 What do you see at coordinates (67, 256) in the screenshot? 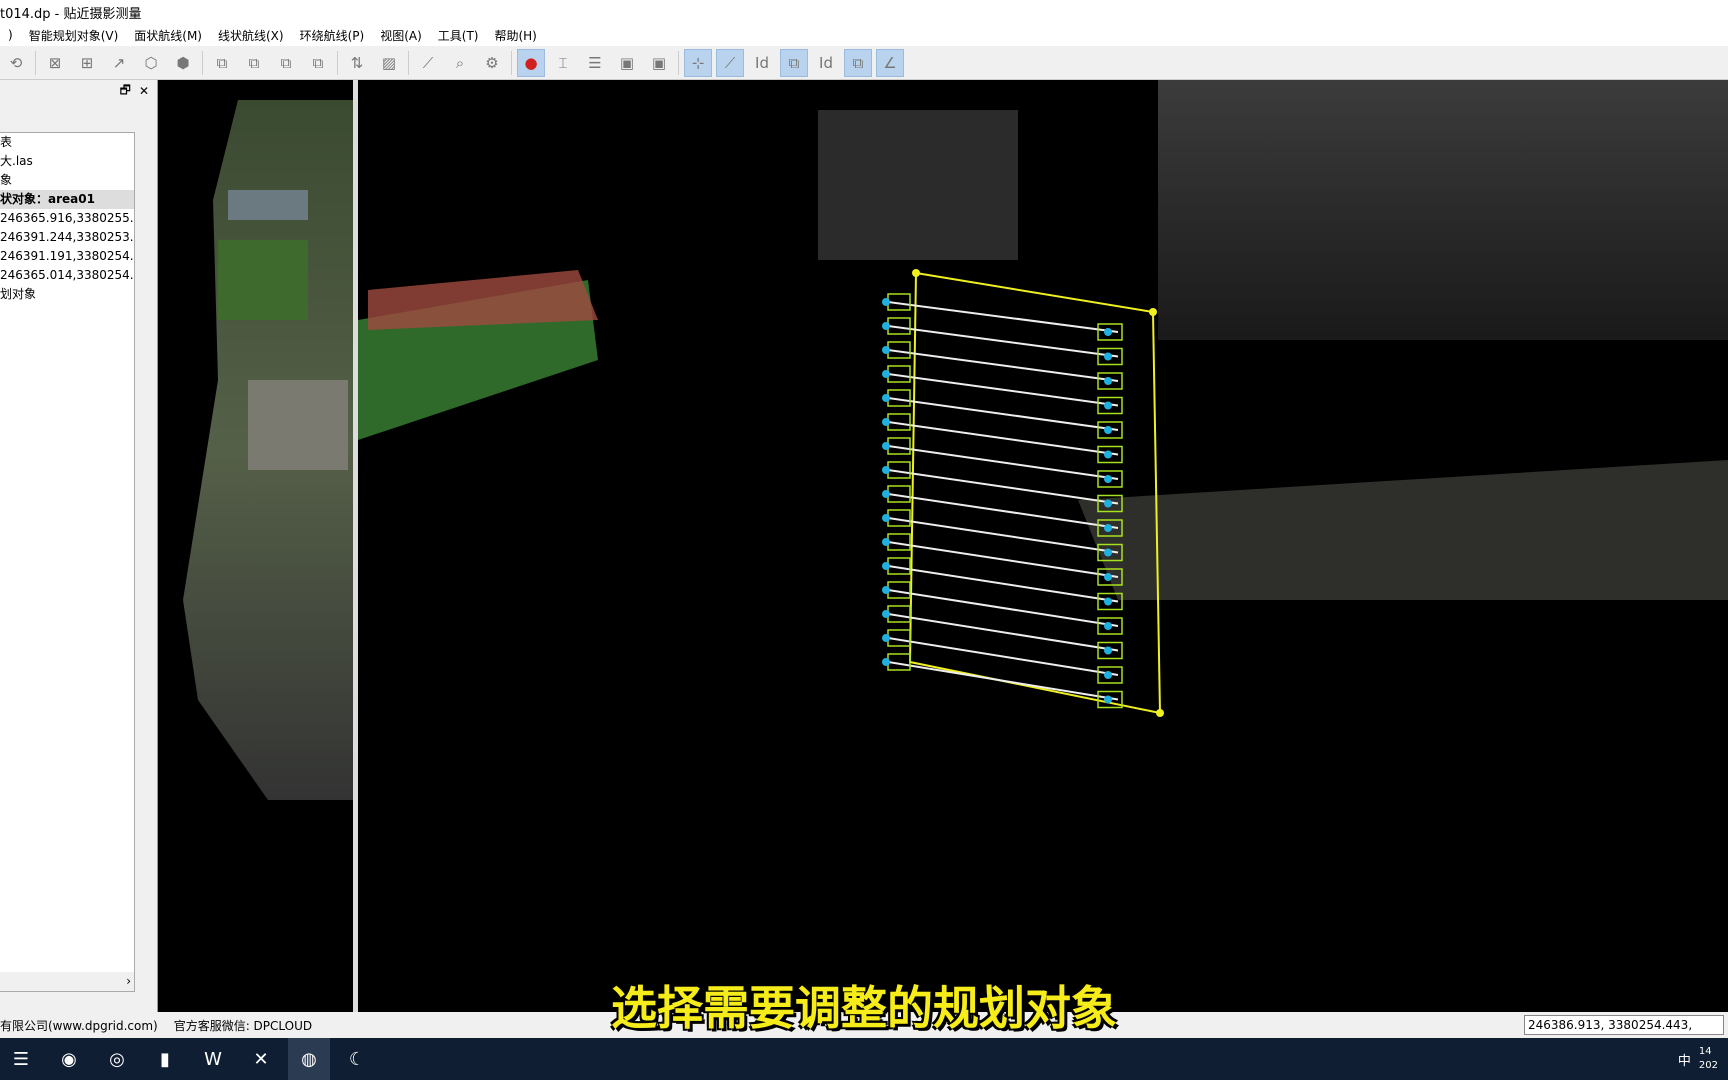
I see `tree-item: 246391.191,3380254.472` at bounding box center [67, 256].